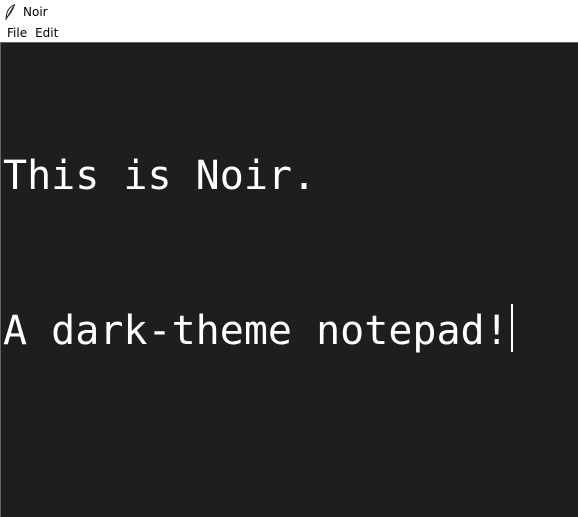 The width and height of the screenshot is (578, 517). What do you see at coordinates (16, 33) in the screenshot?
I see `menu-file: File` at bounding box center [16, 33].